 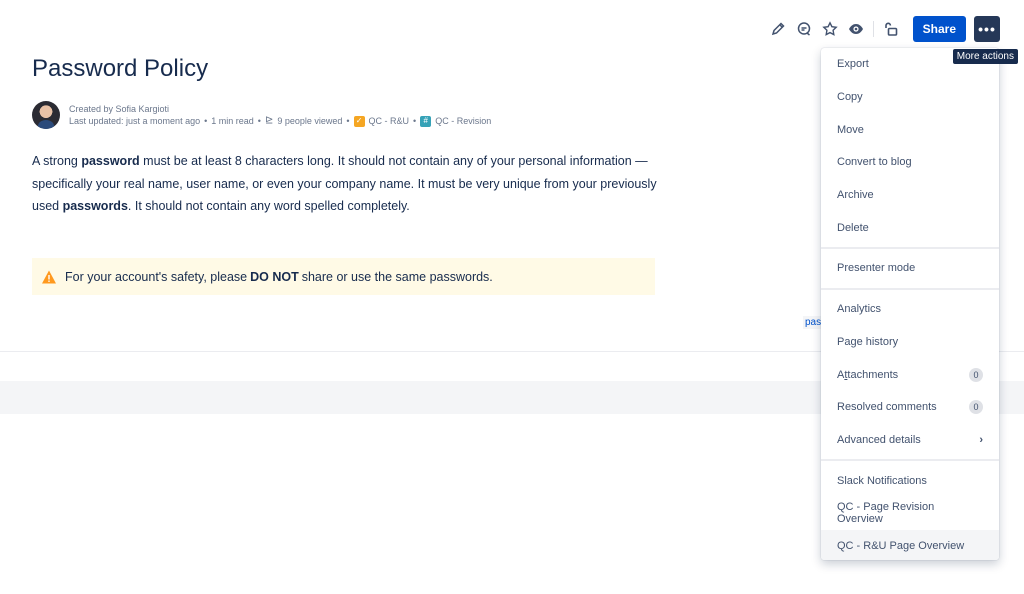 I want to click on comment-icon, so click(x=804, y=29).